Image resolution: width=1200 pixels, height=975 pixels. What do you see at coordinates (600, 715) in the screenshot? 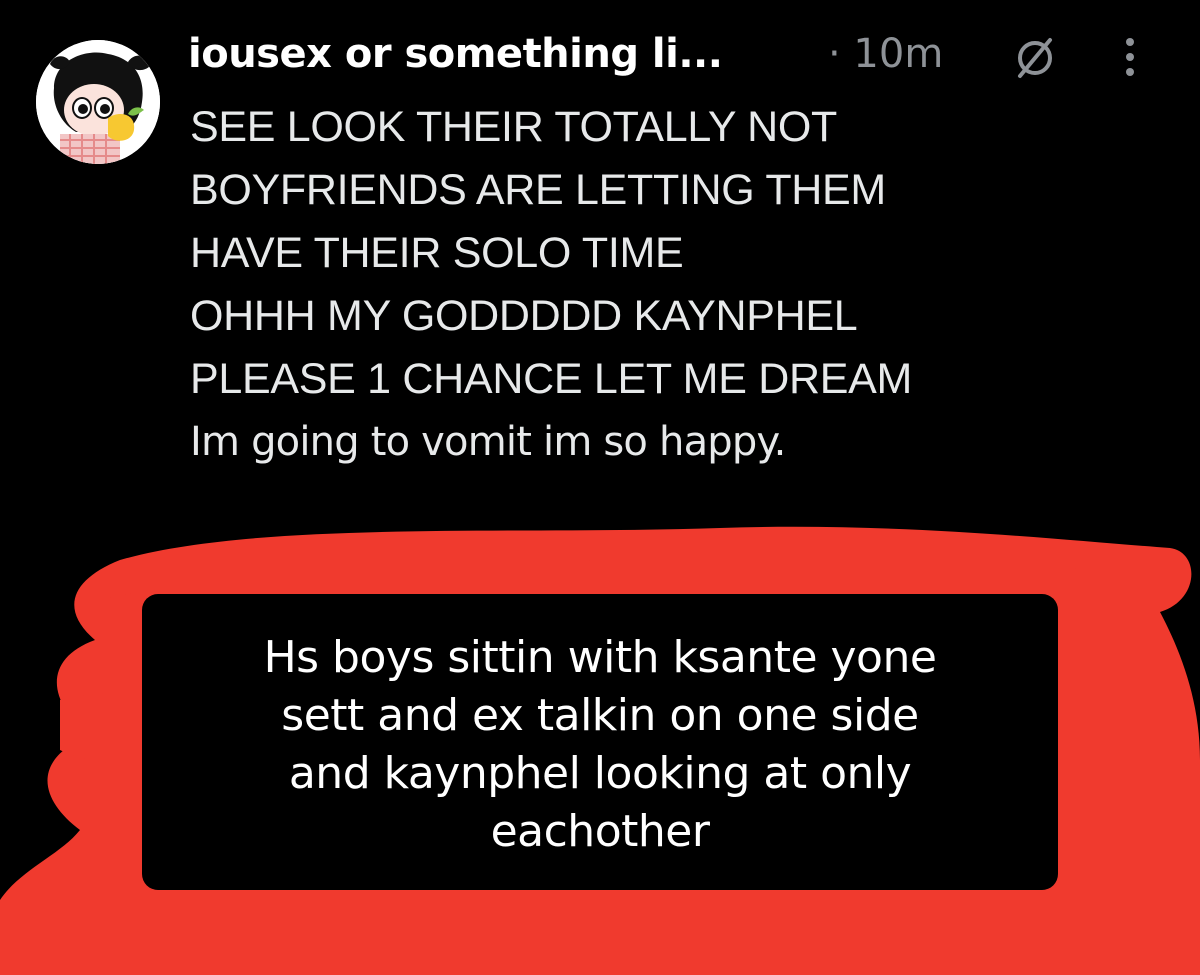
I see `caption-line: sett and ex talkin on one side` at bounding box center [600, 715].